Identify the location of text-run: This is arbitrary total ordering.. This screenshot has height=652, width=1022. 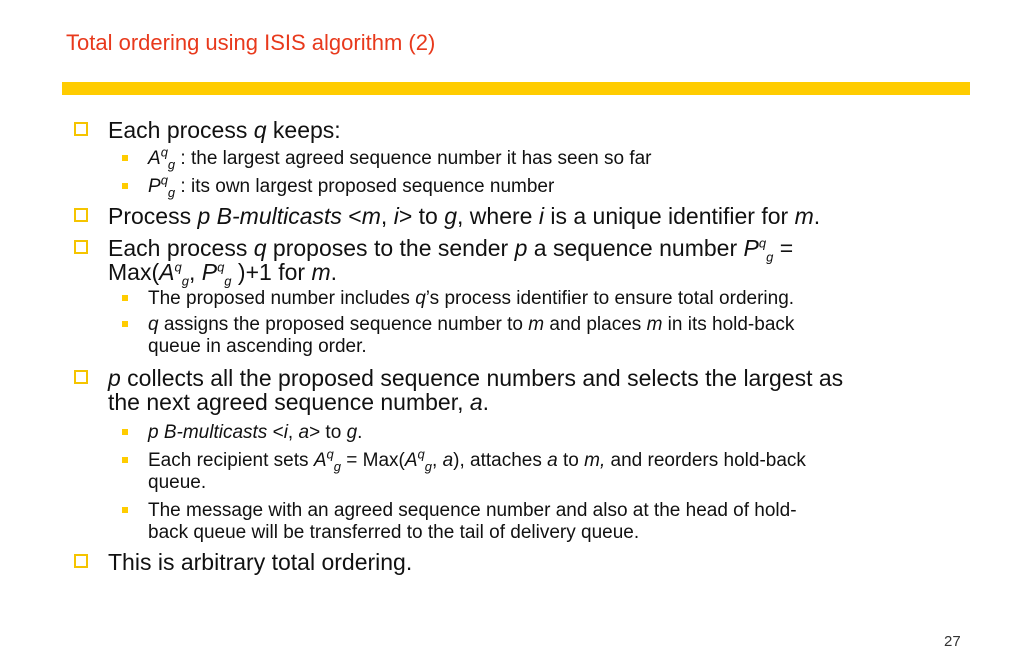
(260, 562).